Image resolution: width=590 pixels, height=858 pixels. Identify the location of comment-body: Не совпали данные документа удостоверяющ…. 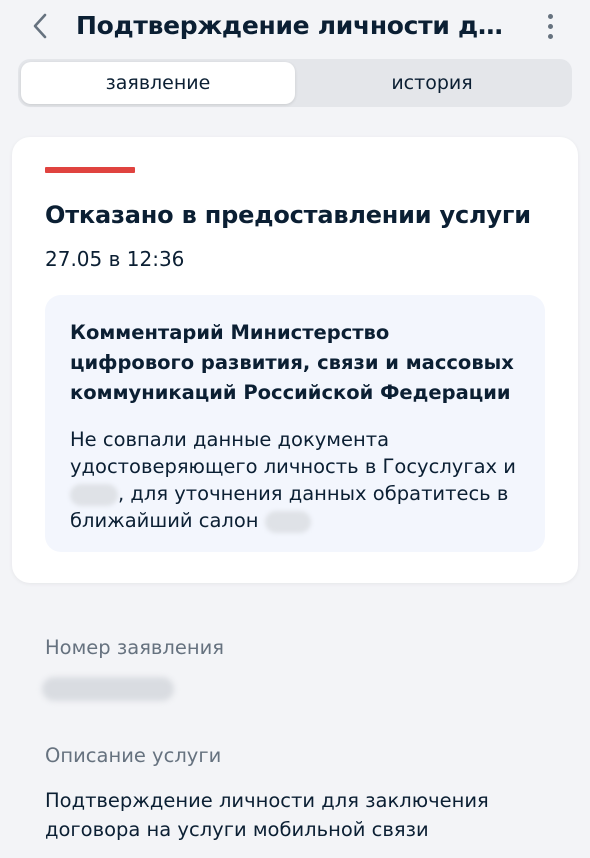
(295, 480).